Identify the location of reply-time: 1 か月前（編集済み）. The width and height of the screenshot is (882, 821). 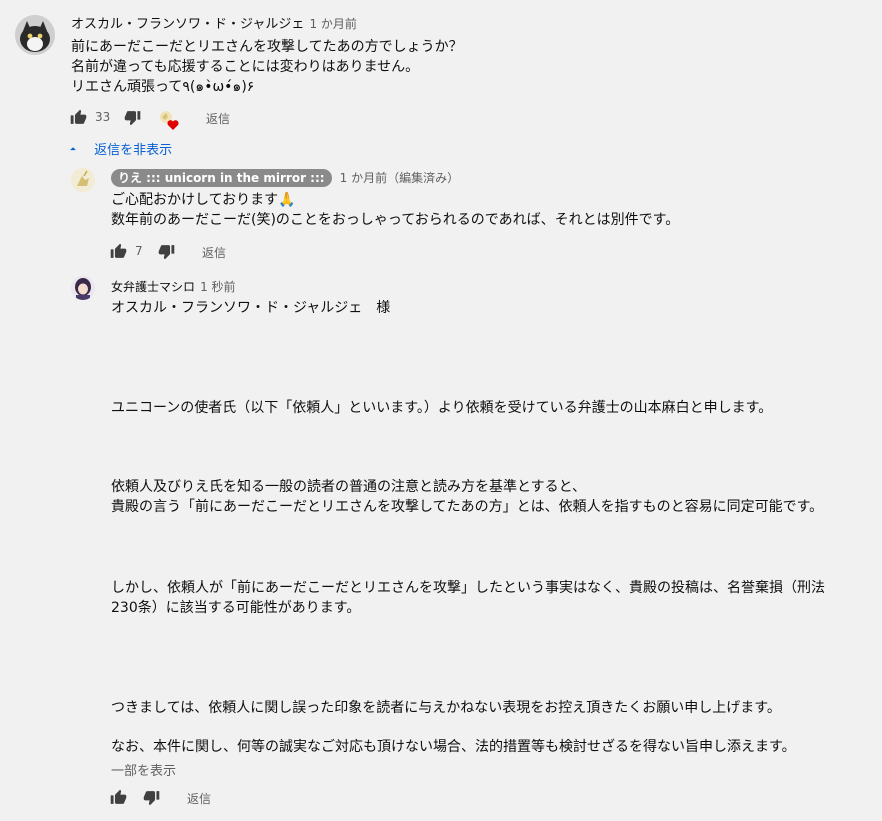
(399, 178).